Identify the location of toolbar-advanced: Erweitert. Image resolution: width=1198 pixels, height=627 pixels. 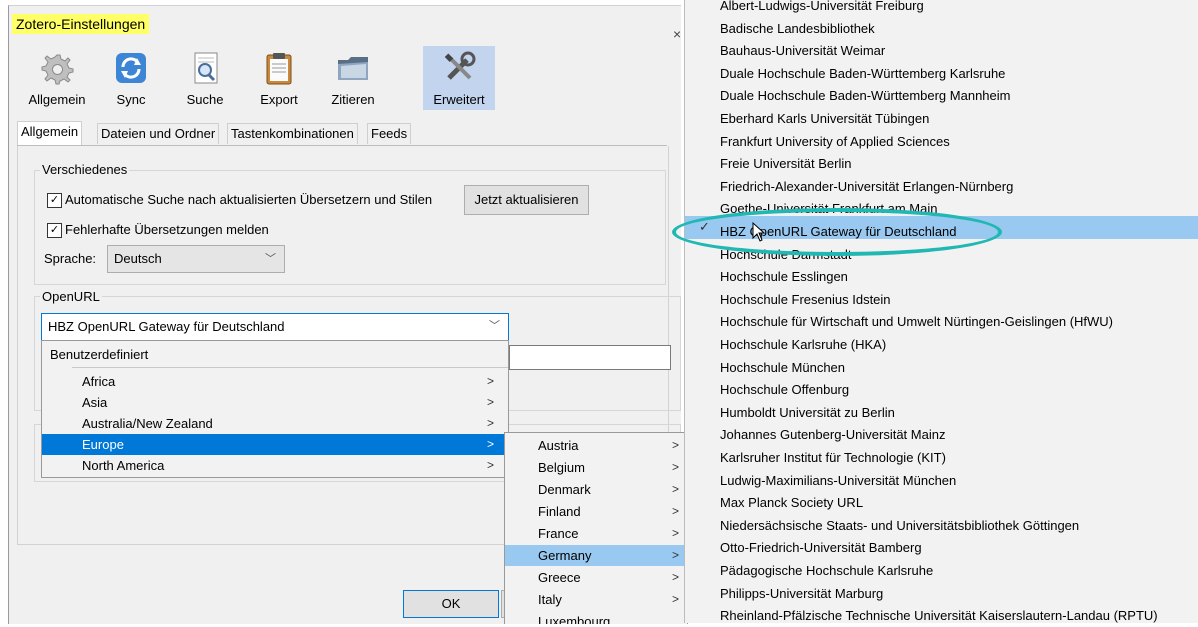
(459, 78).